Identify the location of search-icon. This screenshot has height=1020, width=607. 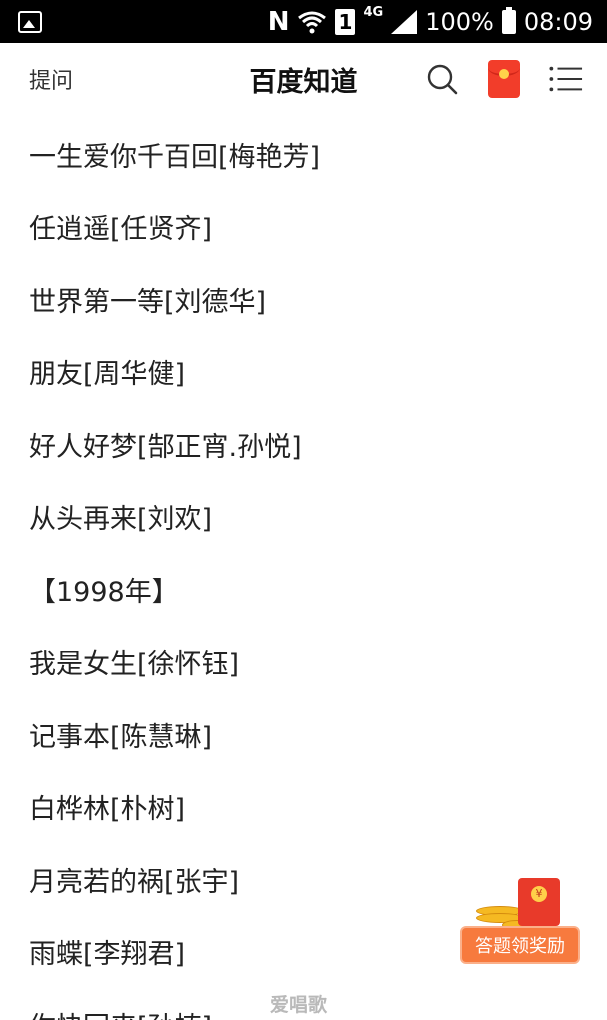
(442, 79).